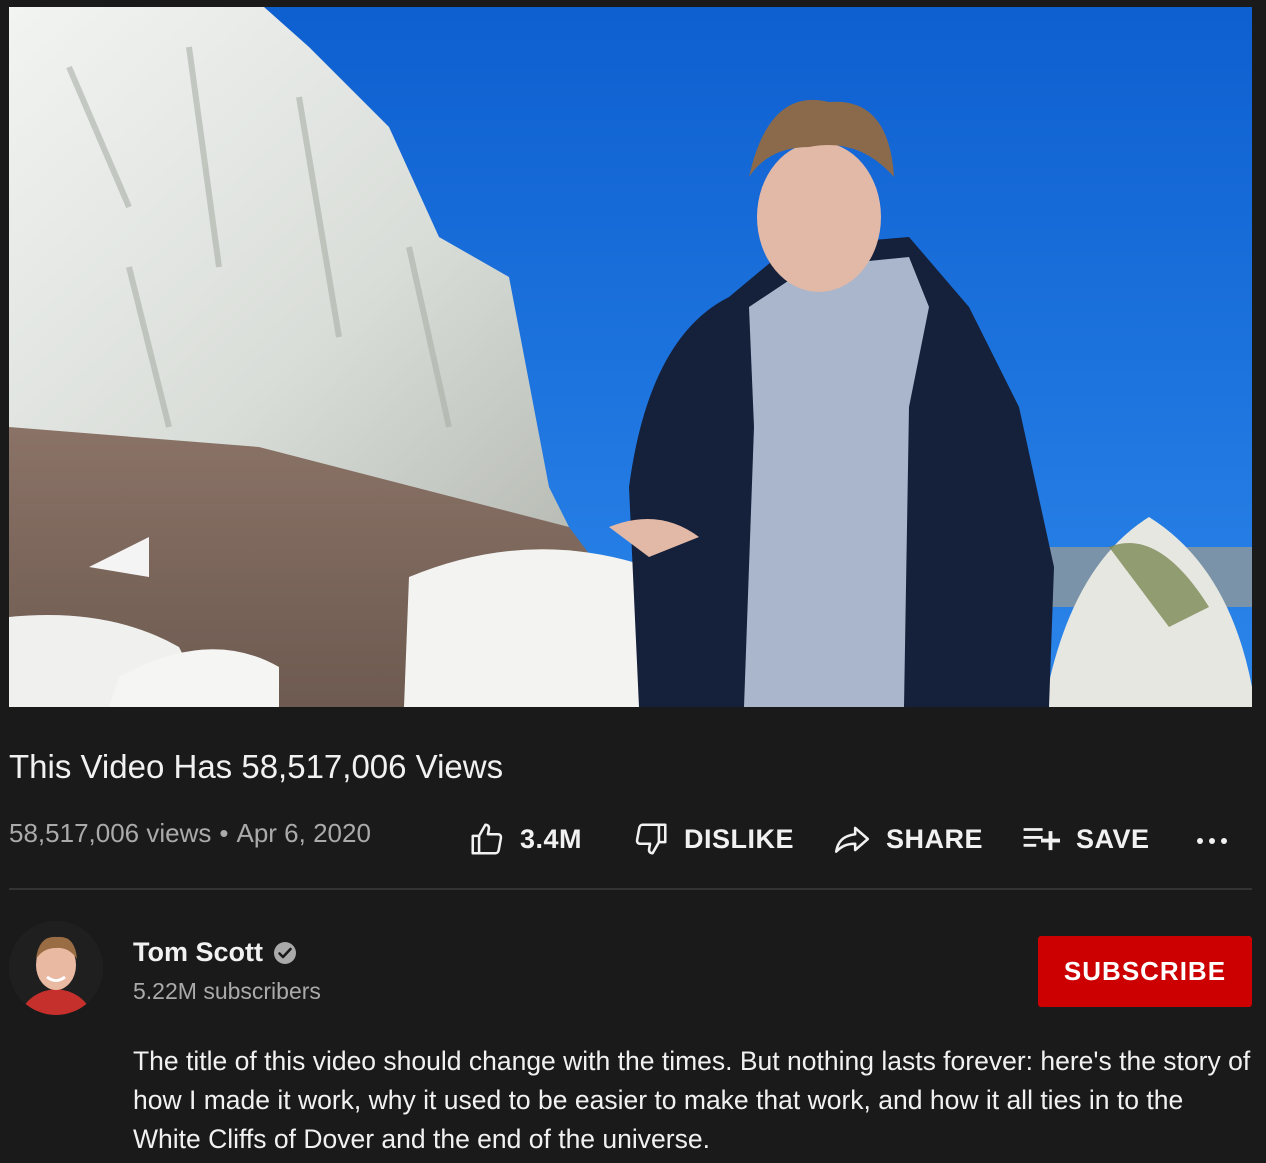 The image size is (1266, 1163). Describe the element at coordinates (285, 952) in the screenshot. I see `verified-check-icon` at that location.